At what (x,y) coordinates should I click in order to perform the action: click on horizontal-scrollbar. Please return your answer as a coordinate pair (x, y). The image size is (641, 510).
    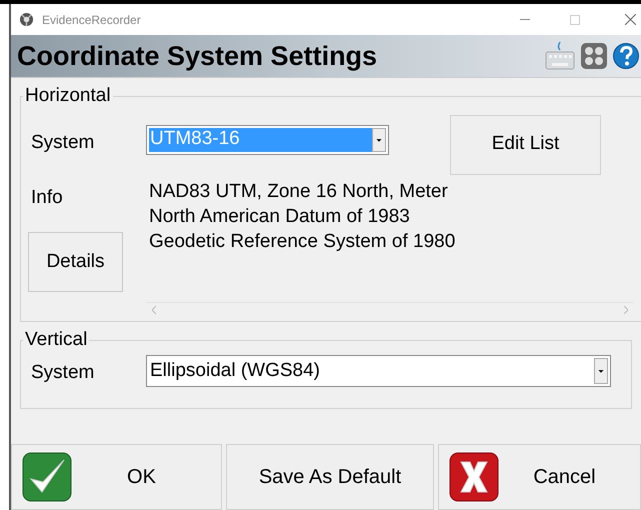
    Looking at the image, I should click on (390, 309).